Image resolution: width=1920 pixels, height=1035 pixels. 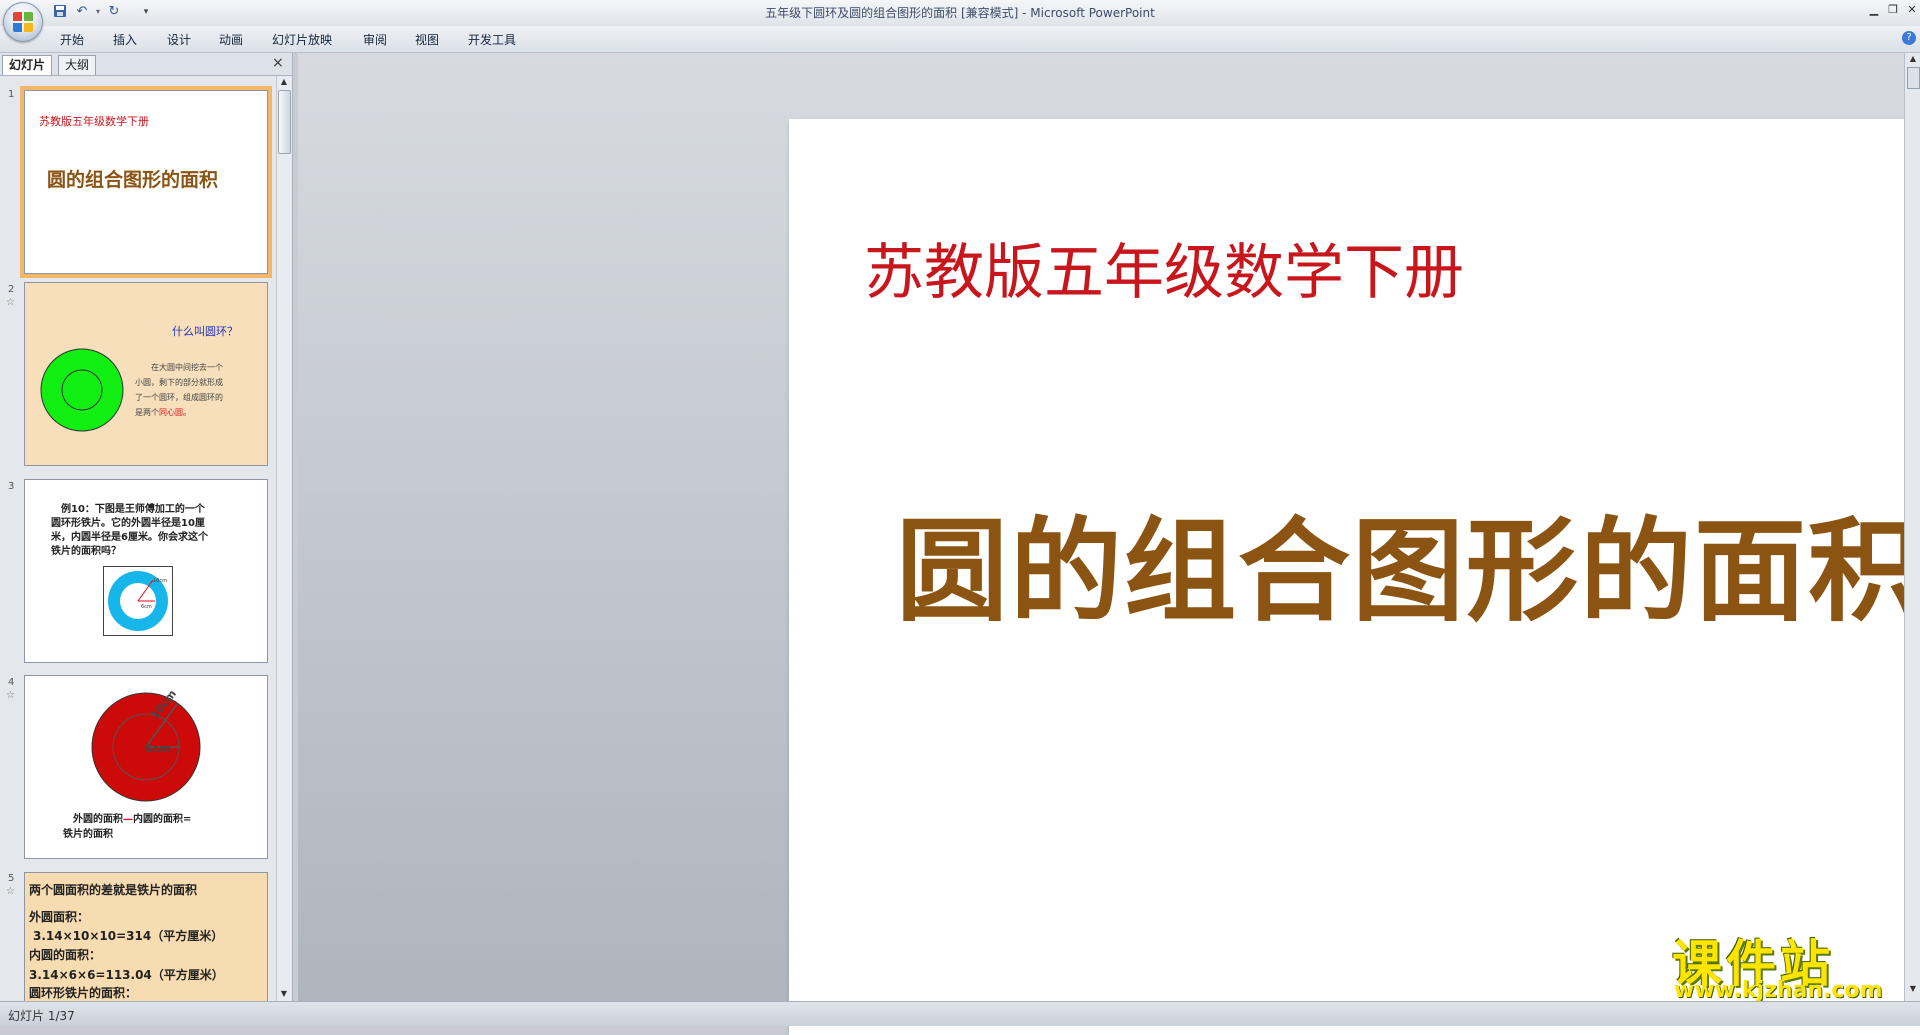 What do you see at coordinates (187, 367) in the screenshot?
I see `thumb-text-line: 在大圆中间挖去一个` at bounding box center [187, 367].